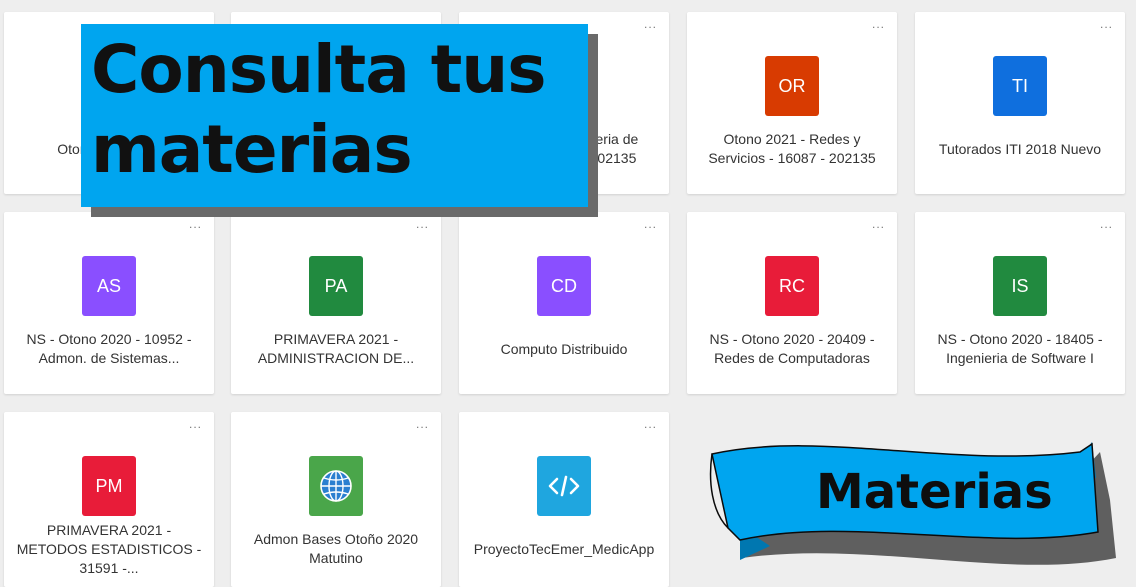  What do you see at coordinates (934, 492) in the screenshot?
I see `ribbon-label: Materias` at bounding box center [934, 492].